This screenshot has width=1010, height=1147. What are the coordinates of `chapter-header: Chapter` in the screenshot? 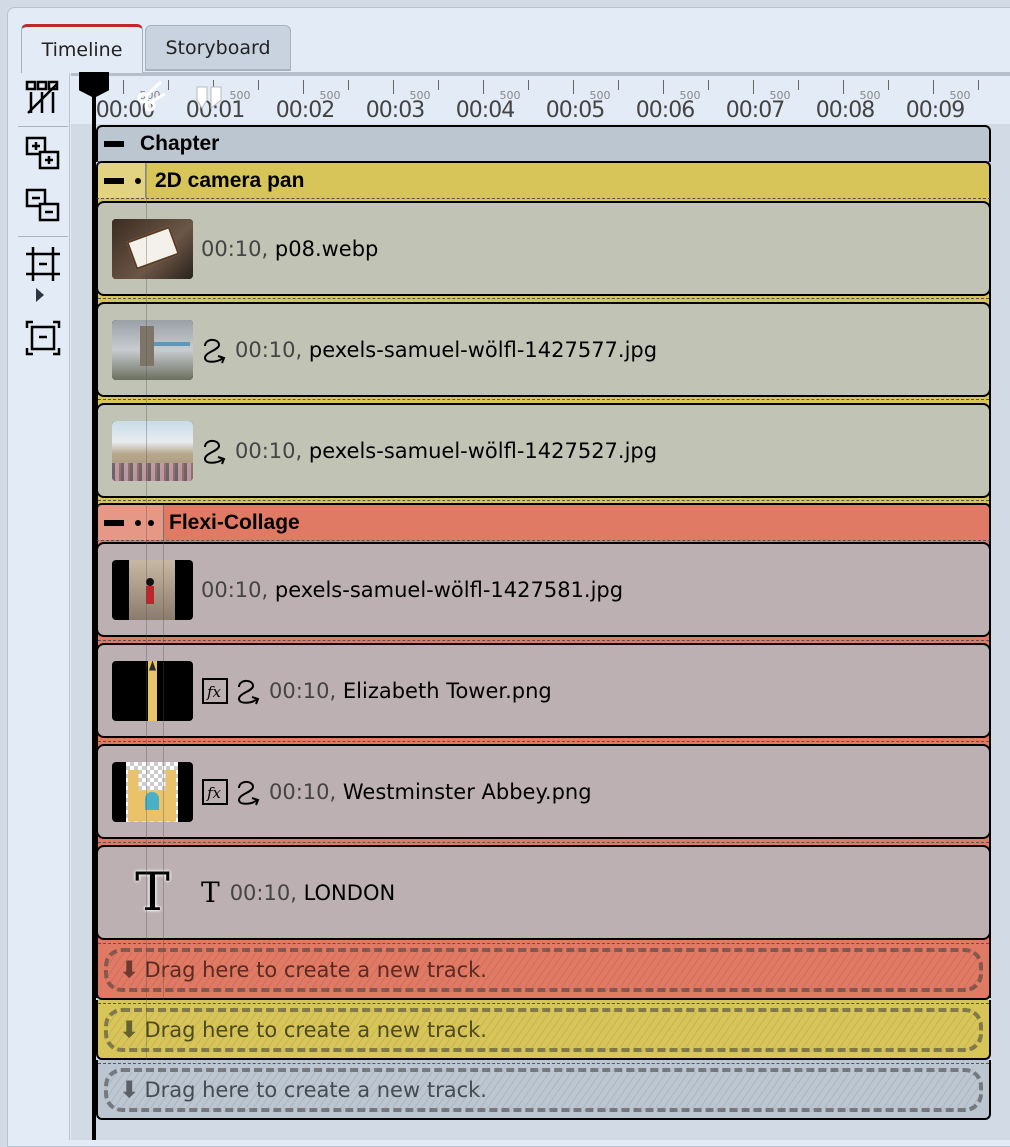 It's located at (543, 143).